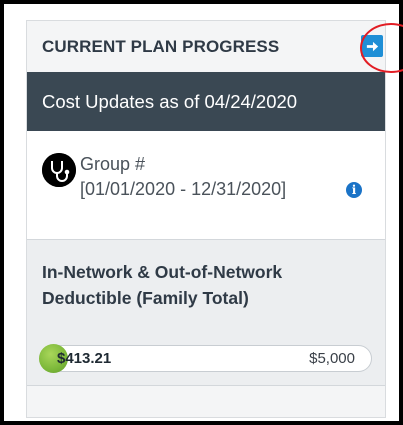 Image resolution: width=403 pixels, height=425 pixels. Describe the element at coordinates (332, 358) in the screenshot. I see `deductible-max: $5,000` at that location.